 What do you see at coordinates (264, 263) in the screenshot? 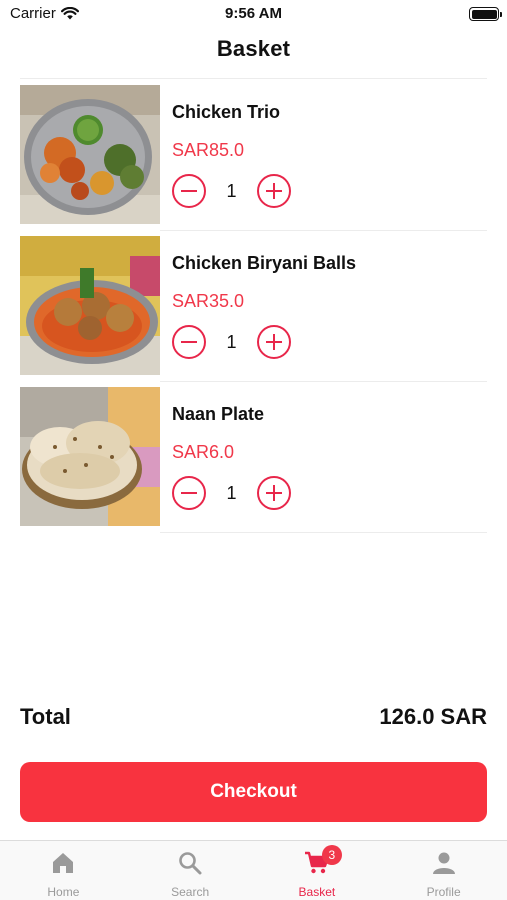
I see `item-name: Chicken Biryani Balls` at bounding box center [264, 263].